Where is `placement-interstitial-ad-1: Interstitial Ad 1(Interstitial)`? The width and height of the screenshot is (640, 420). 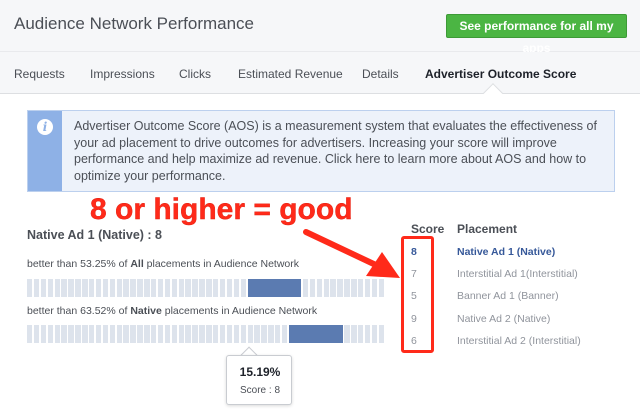
placement-interstitial-ad-1: Interstitial Ad 1(Interstitial) is located at coordinates (517, 274).